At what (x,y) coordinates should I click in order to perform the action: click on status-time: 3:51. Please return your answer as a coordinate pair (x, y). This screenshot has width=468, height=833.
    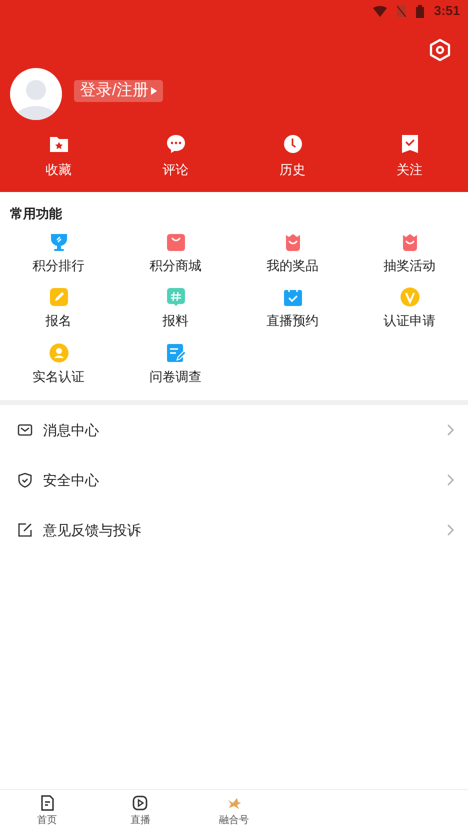
    Looking at the image, I should click on (447, 11).